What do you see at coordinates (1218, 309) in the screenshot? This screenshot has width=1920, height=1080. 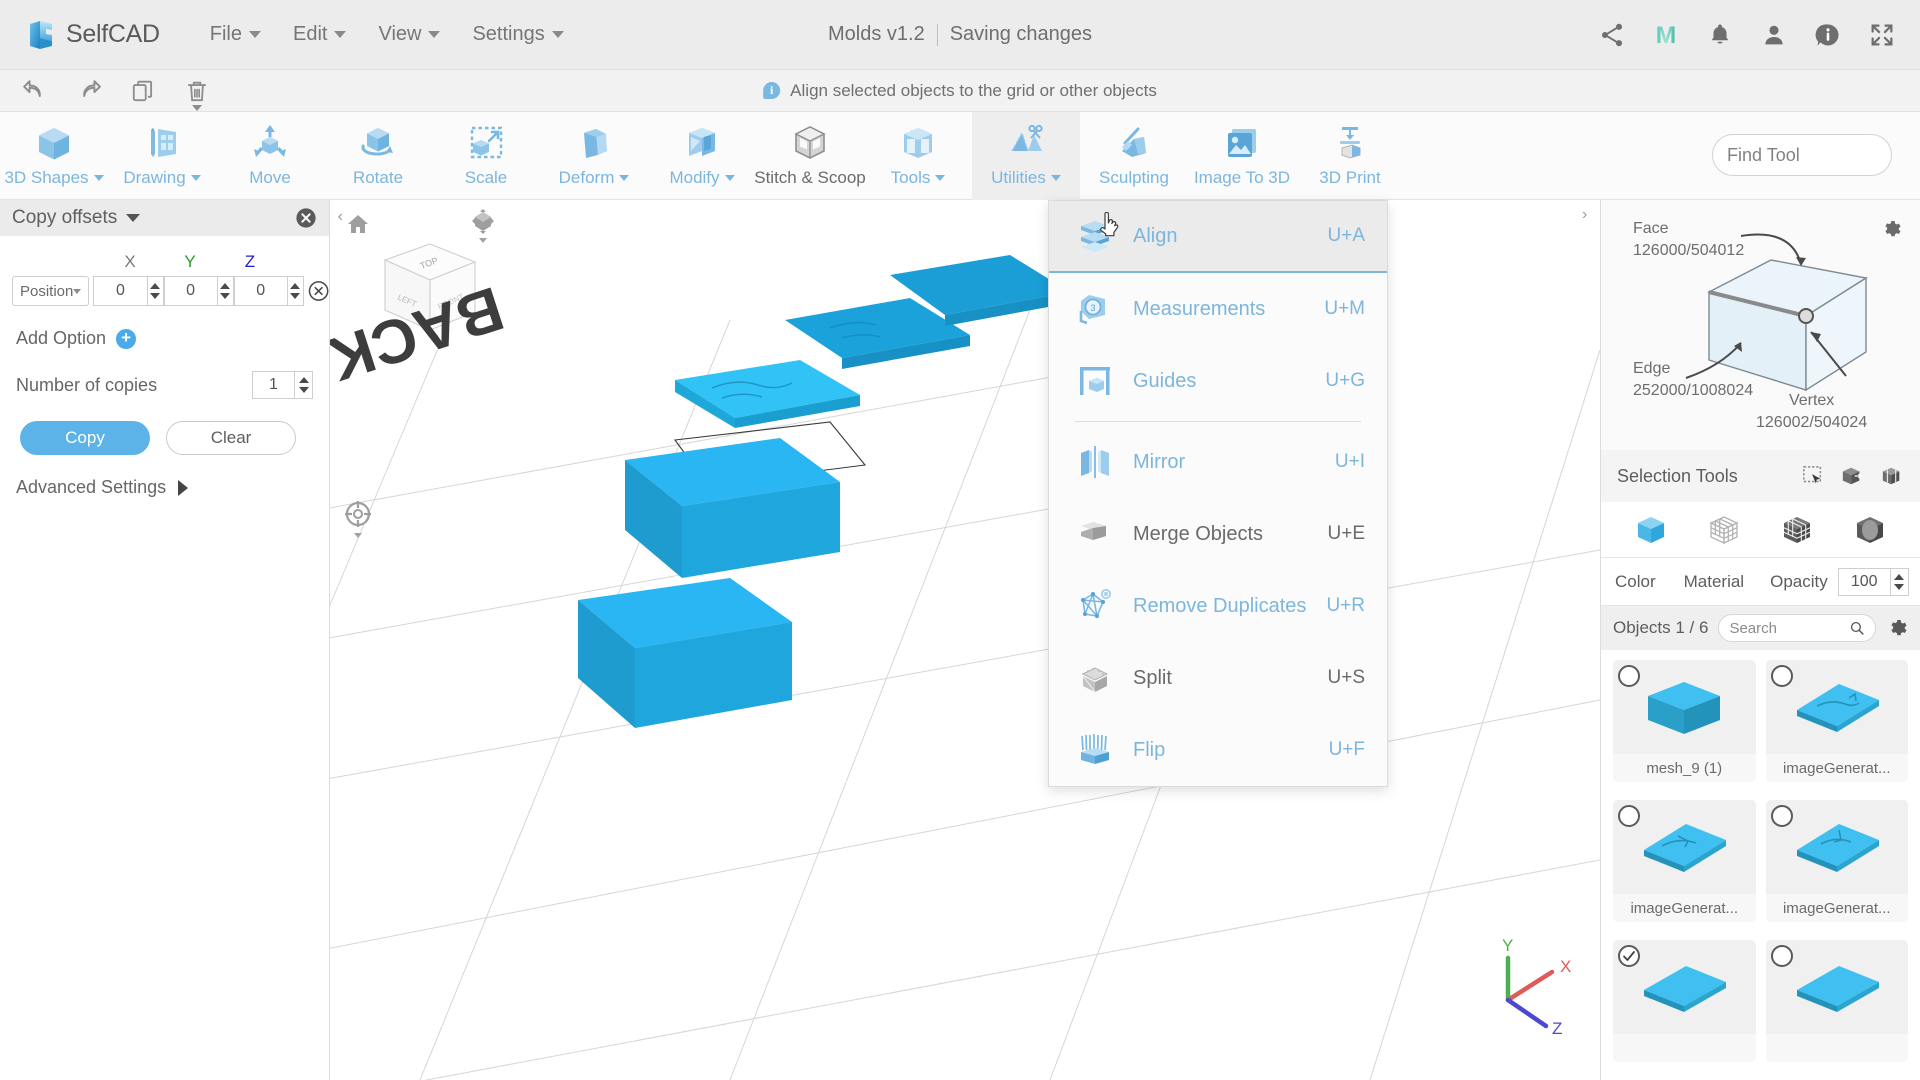 I see `menu-item-measurements: 3 Measurements U+M` at bounding box center [1218, 309].